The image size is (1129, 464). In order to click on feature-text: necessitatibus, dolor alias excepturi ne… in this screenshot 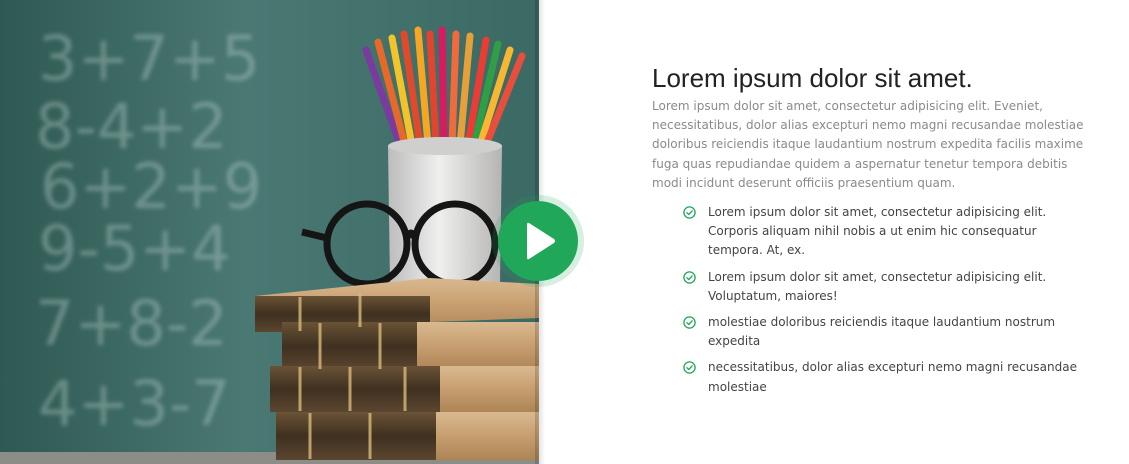, I will do `click(892, 377)`.